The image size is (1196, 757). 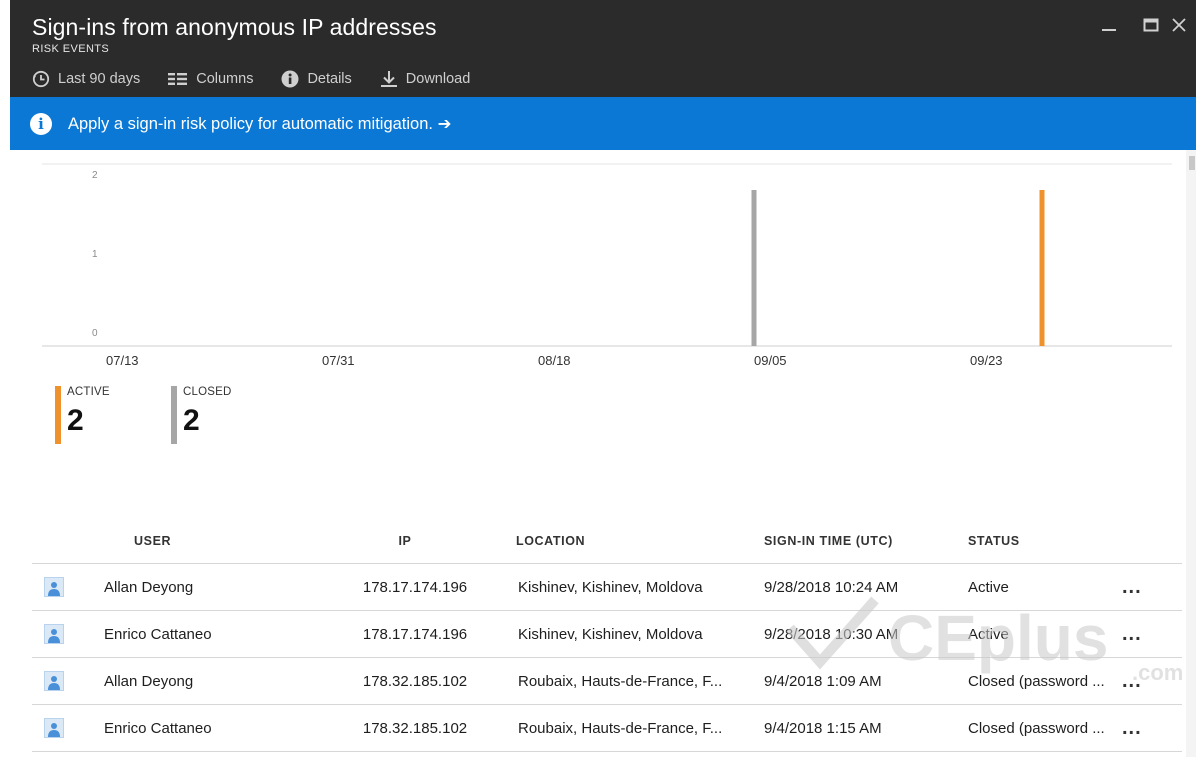 What do you see at coordinates (1179, 25) in the screenshot?
I see `close-icon` at bounding box center [1179, 25].